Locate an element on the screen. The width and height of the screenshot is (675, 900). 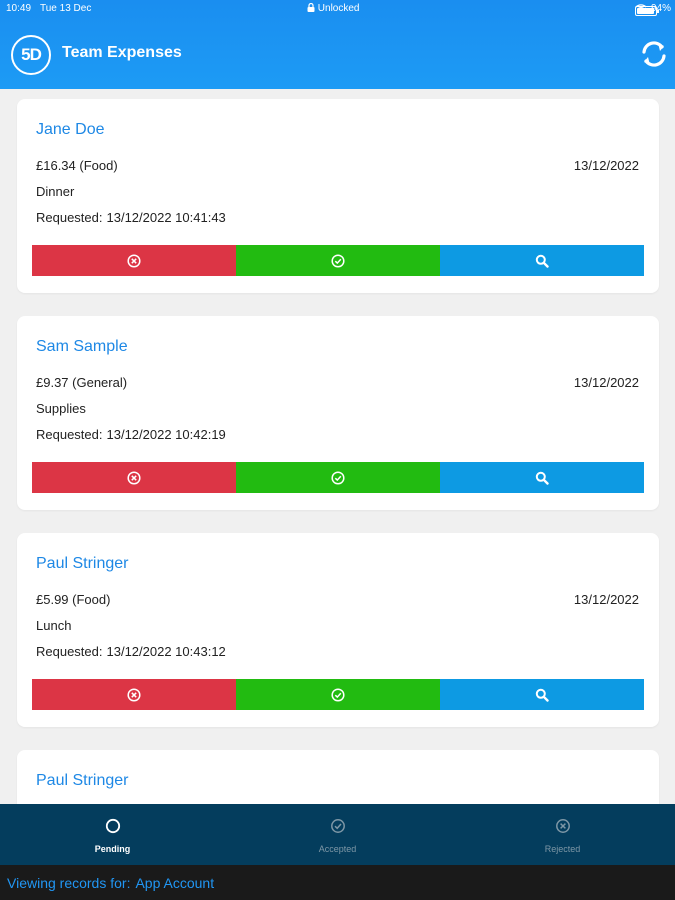
status-bar: 10:49 Tue 13 Dec Unlocked 94% is located at coordinates (337, 9).